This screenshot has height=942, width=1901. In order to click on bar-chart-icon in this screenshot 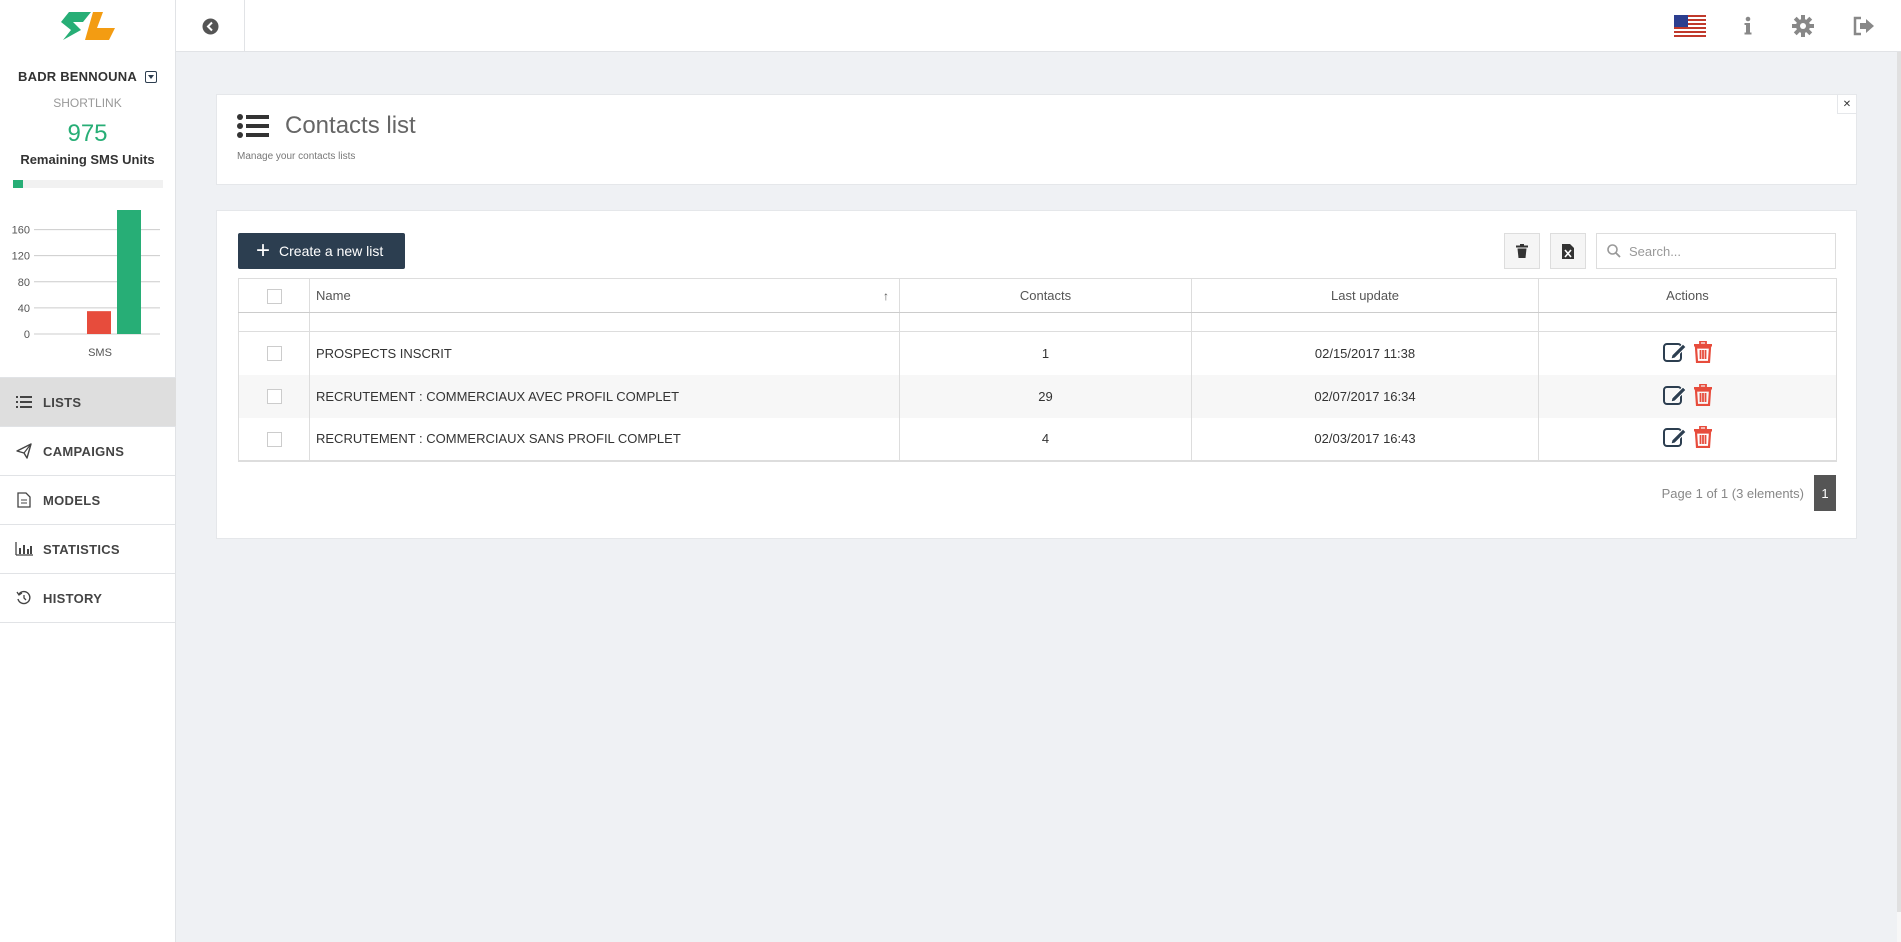, I will do `click(24, 549)`.